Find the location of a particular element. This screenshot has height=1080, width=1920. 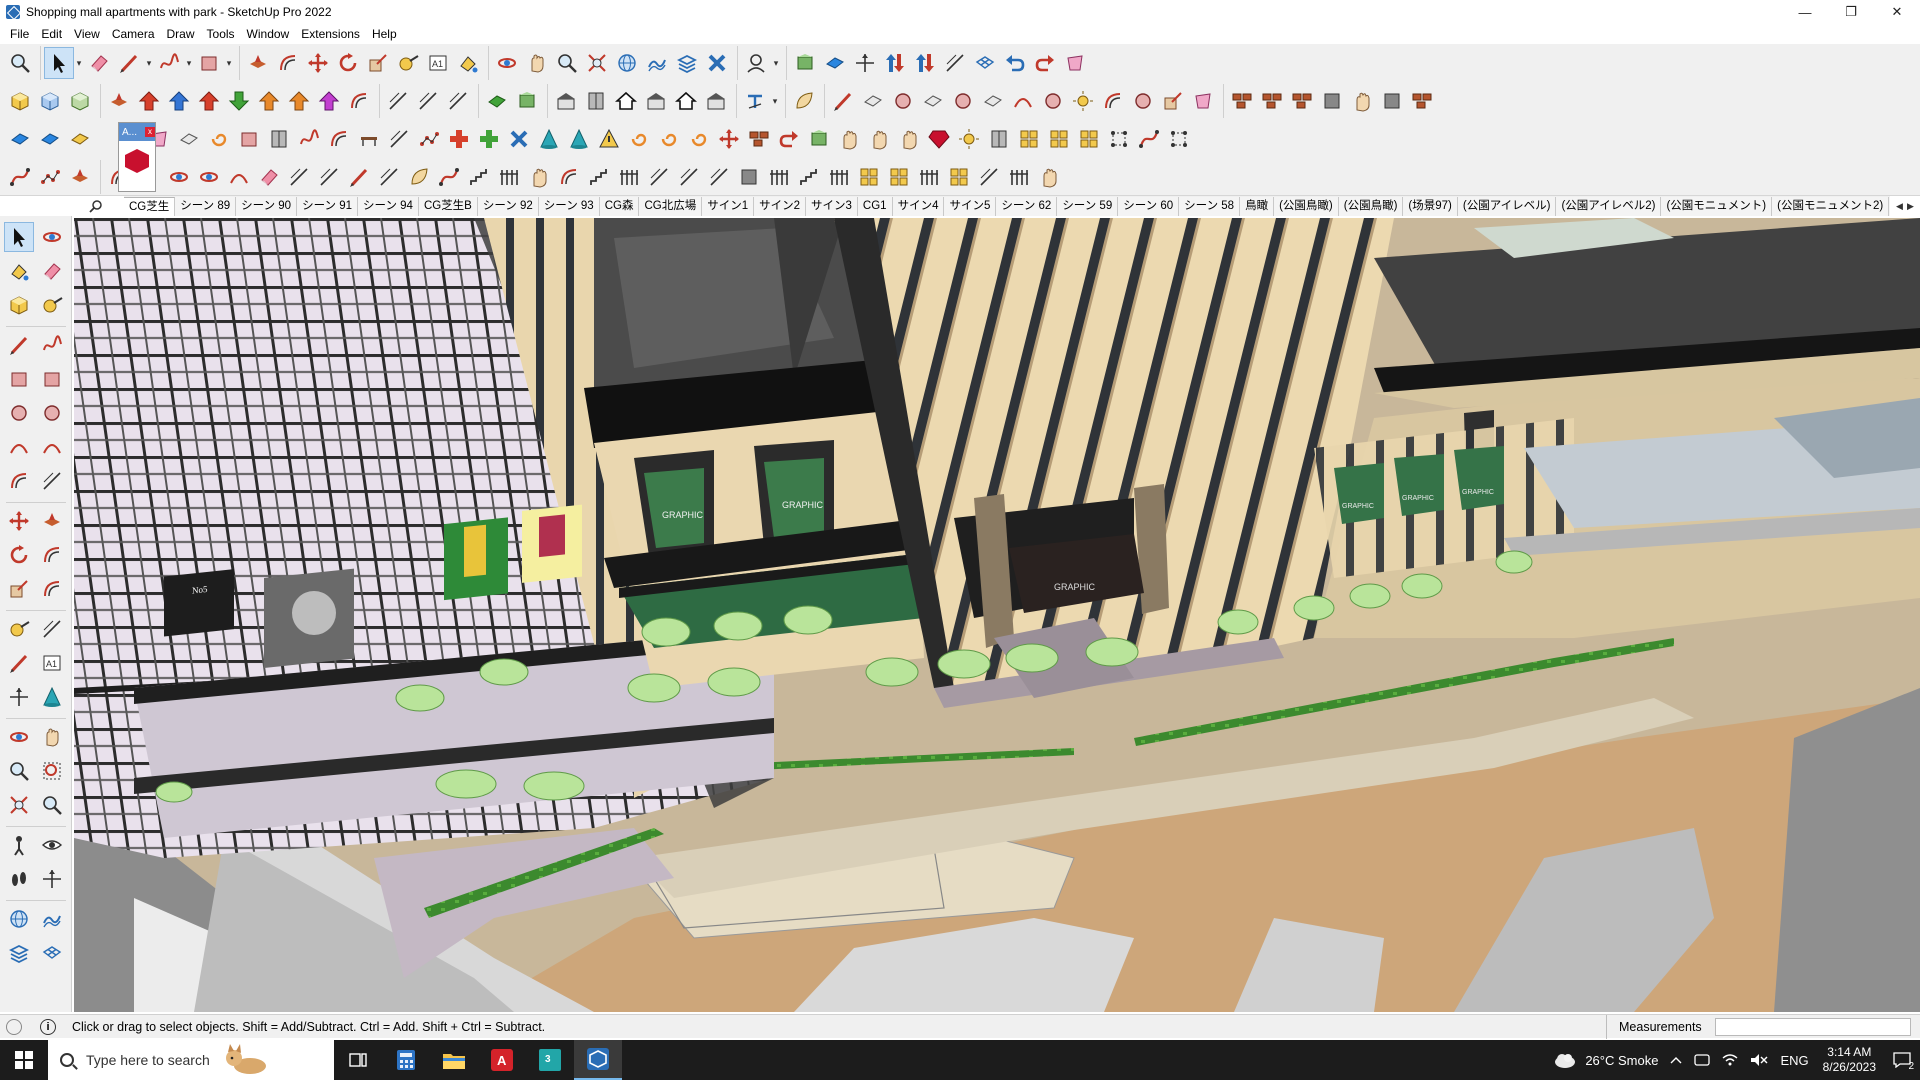

left-rotated-rectangle-button is located at coordinates (52, 379).